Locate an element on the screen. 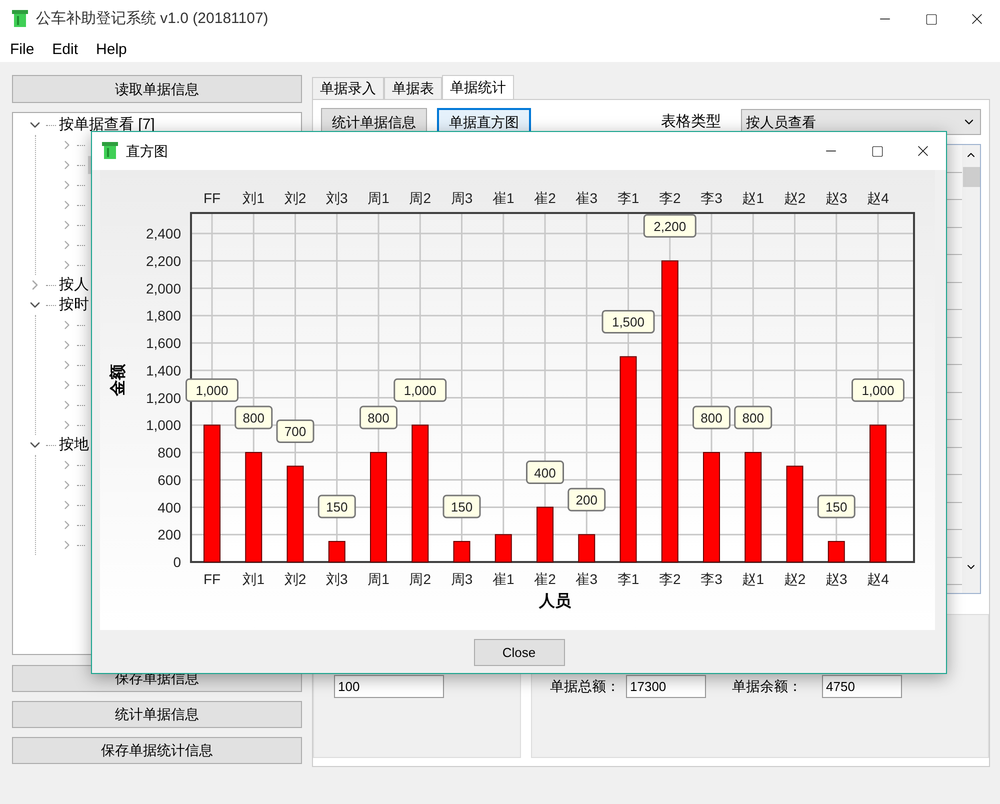  tab: 单据表 is located at coordinates (413, 88).